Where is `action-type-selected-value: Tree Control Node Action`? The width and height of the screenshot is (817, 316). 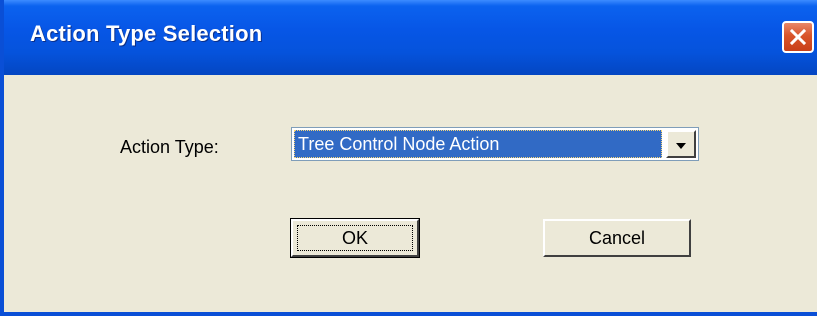
action-type-selected-value: Tree Control Node Action is located at coordinates (478, 144).